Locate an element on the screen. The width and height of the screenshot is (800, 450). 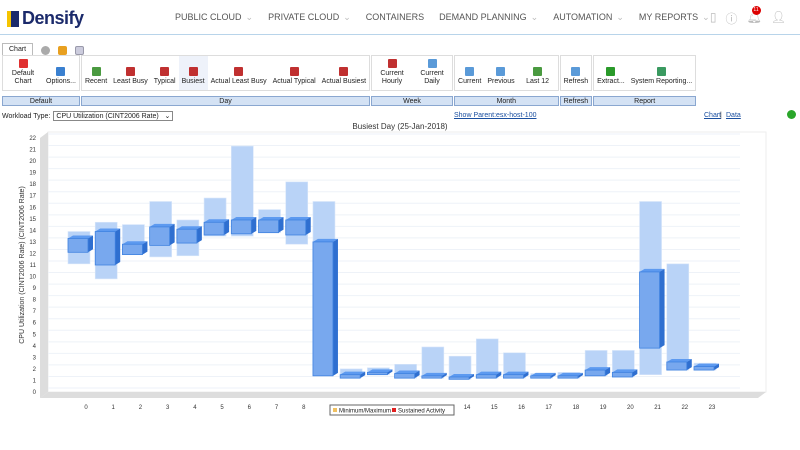
button-label: Actual Busiest is located at coordinates (344, 81).